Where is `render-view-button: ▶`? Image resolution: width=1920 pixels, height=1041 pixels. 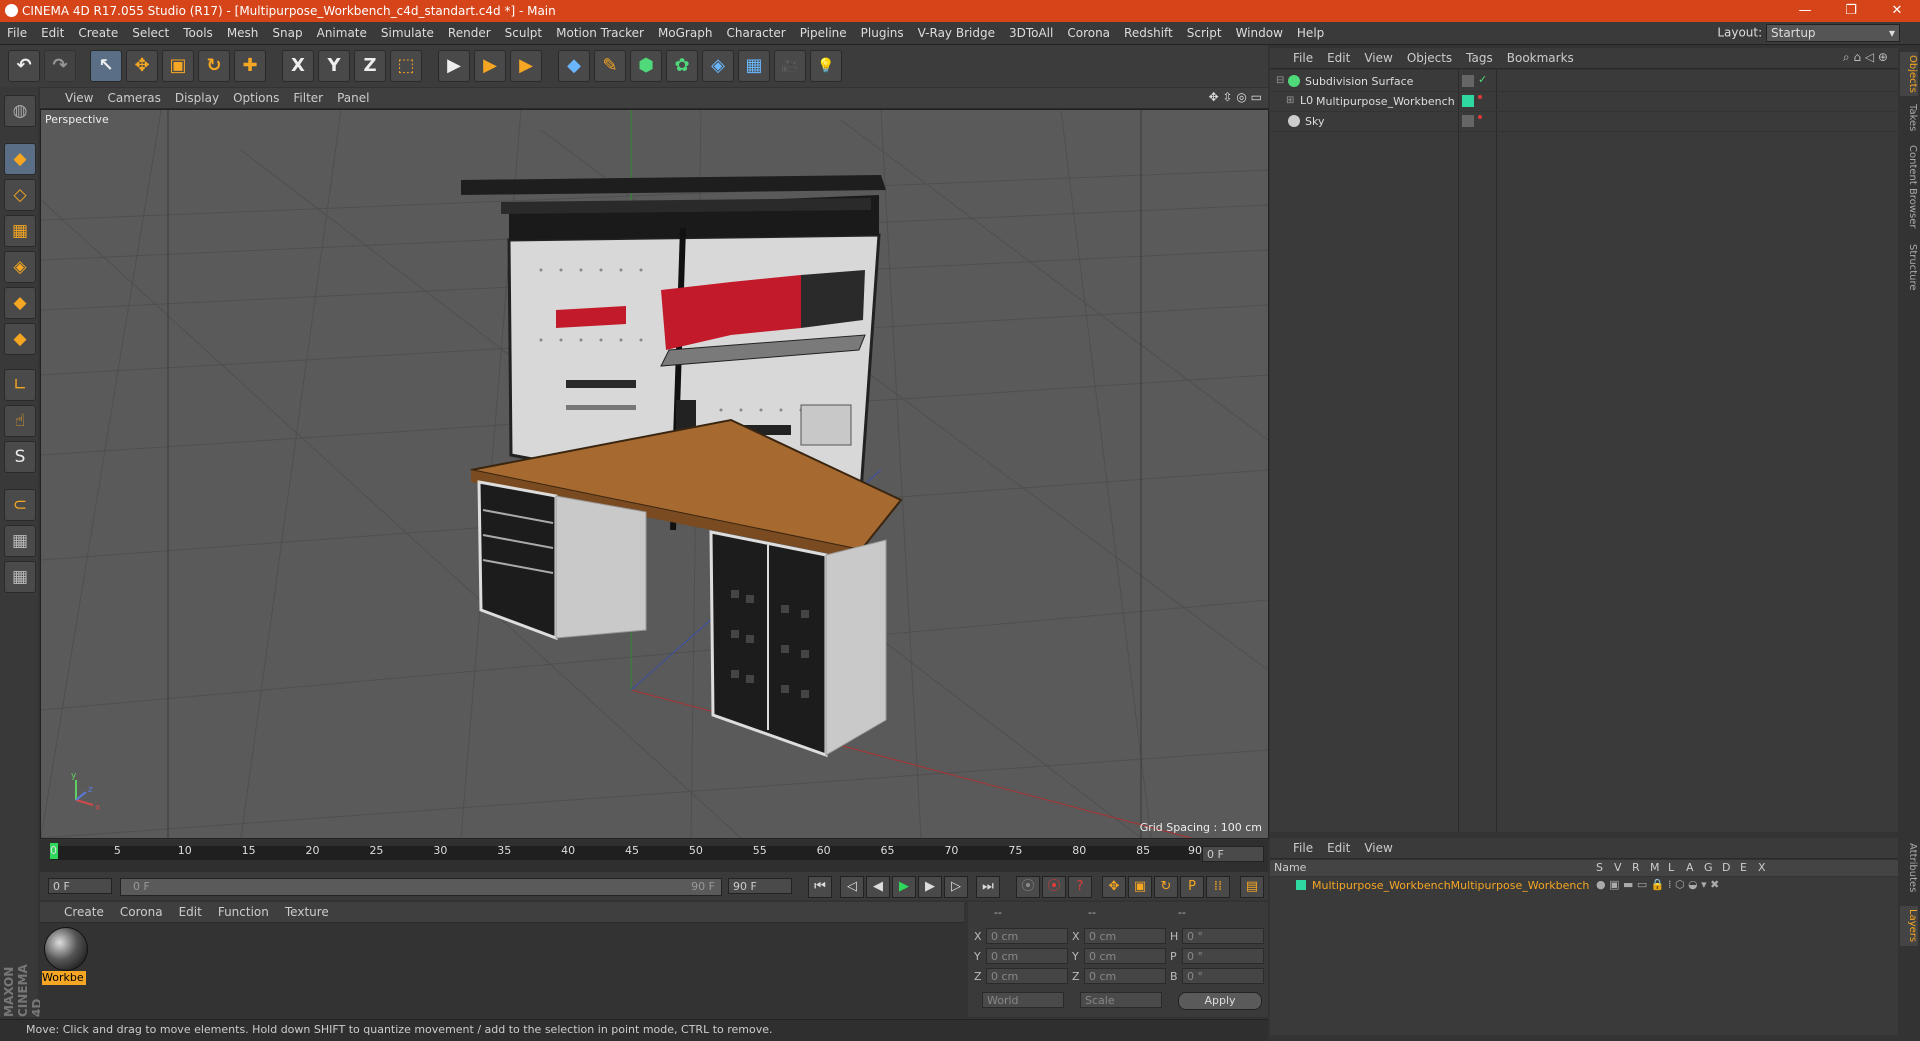
render-view-button: ▶ is located at coordinates (454, 66).